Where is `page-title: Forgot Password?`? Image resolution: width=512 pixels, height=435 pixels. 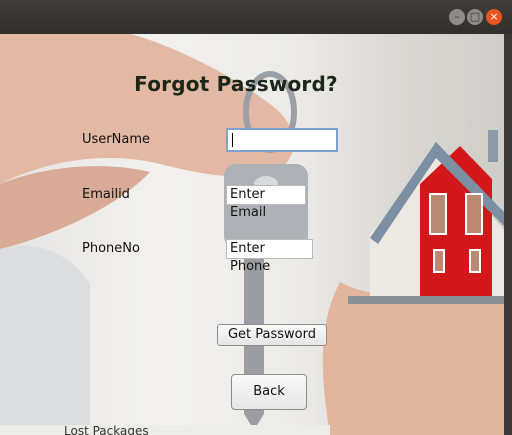
page-title: Forgot Password? is located at coordinates (236, 84).